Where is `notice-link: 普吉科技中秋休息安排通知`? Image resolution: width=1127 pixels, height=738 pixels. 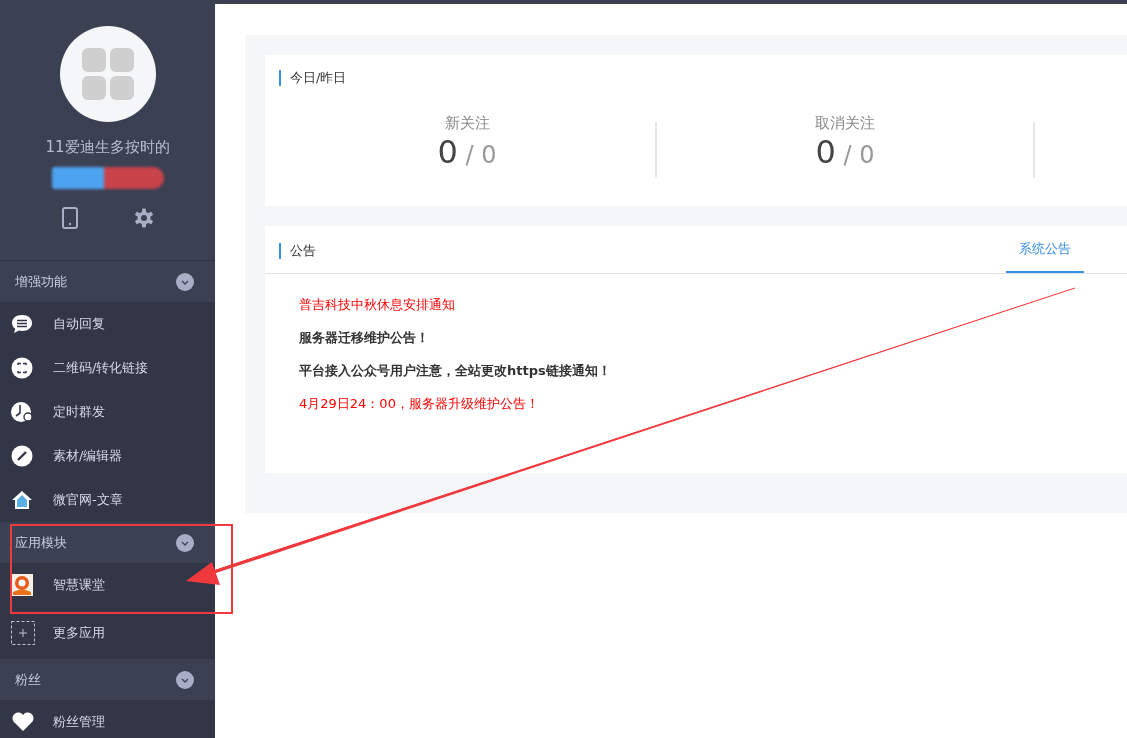
notice-link: 普吉科技中秋休息安排通知 is located at coordinates (713, 305).